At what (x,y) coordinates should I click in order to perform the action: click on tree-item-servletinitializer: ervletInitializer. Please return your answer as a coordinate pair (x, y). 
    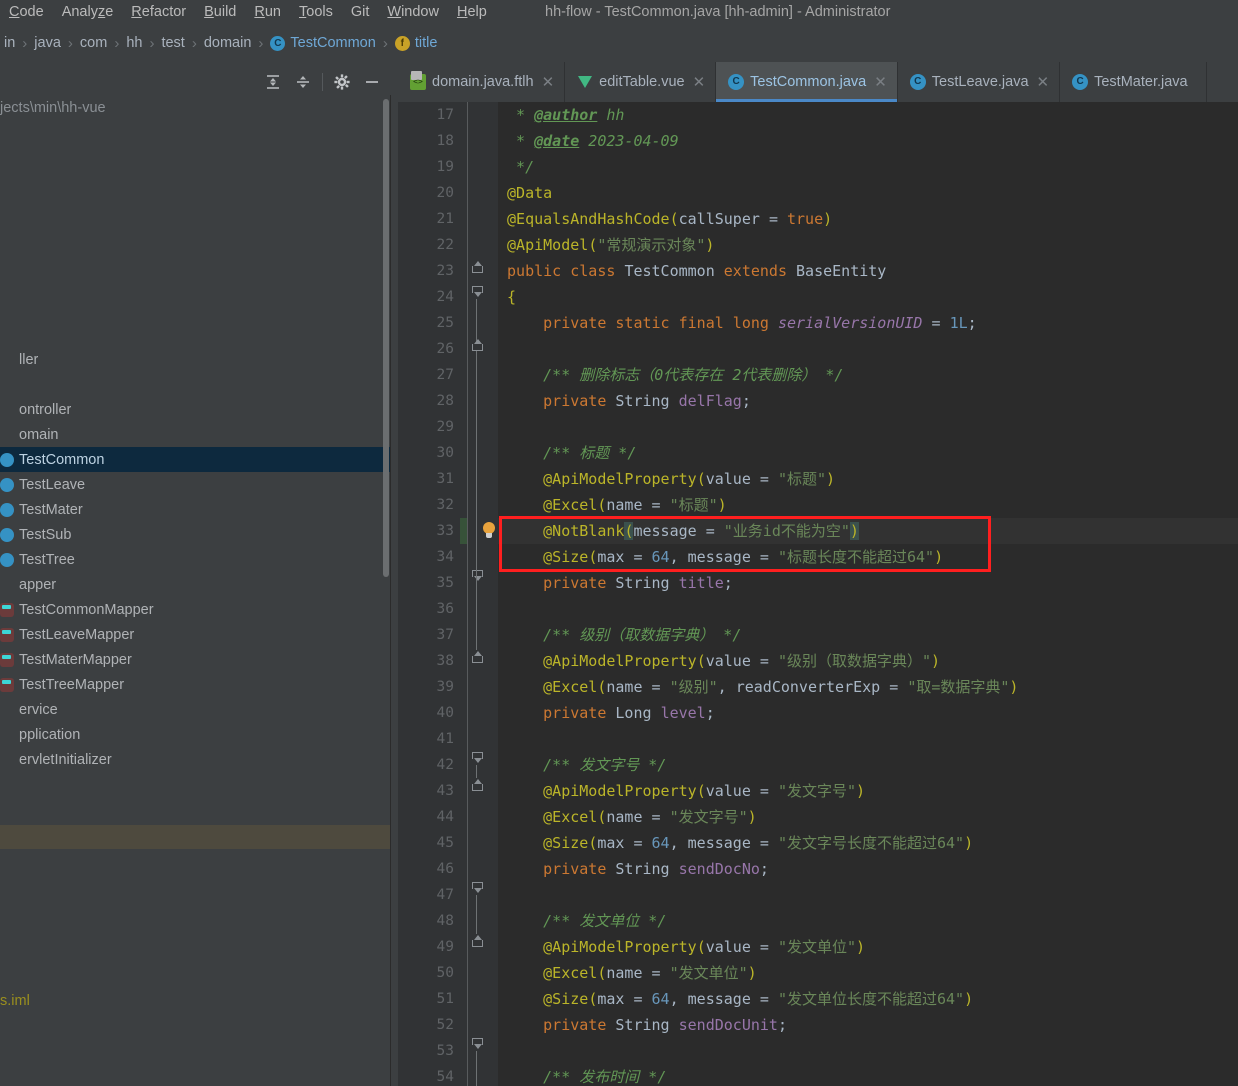
    Looking at the image, I should click on (195, 759).